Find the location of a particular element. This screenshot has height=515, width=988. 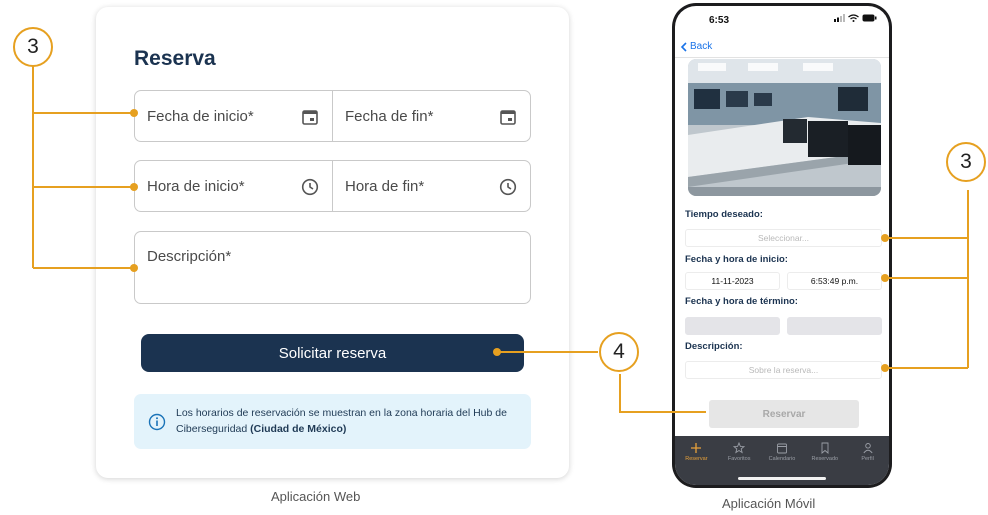

reserve-button: Reservar is located at coordinates (784, 414).